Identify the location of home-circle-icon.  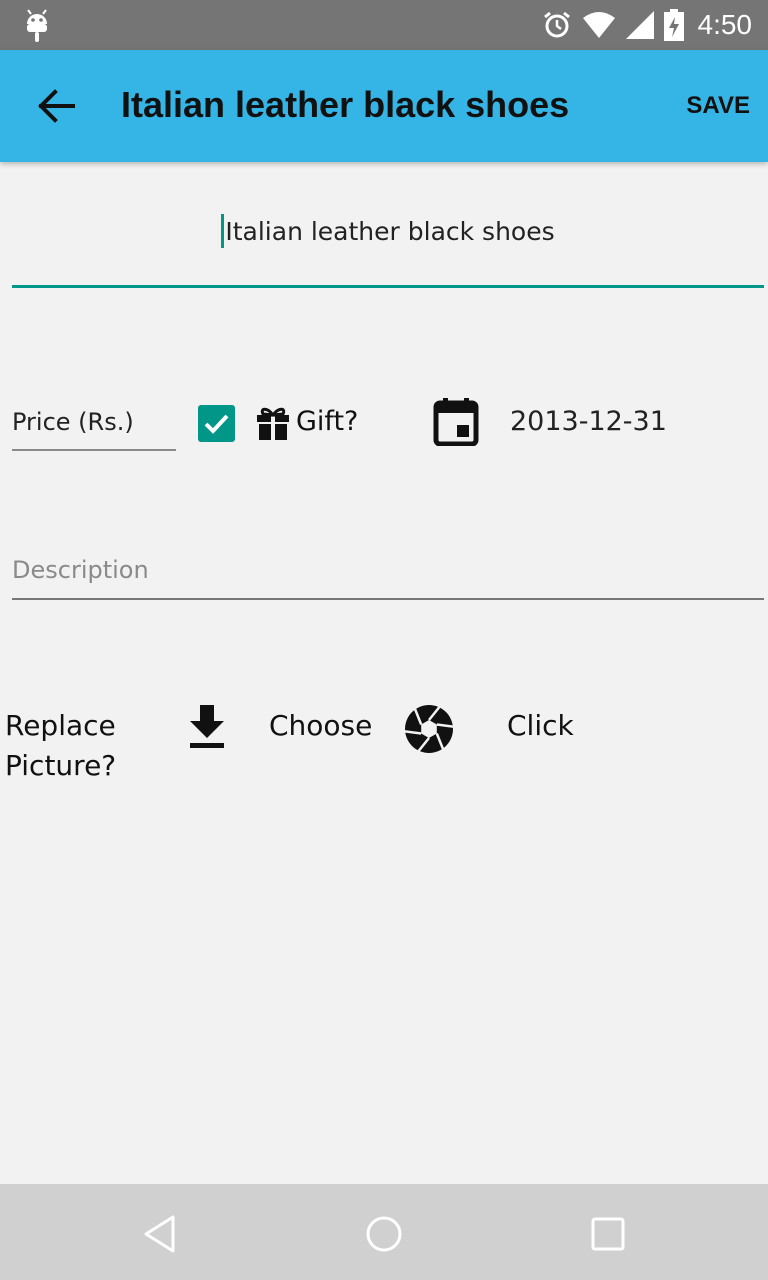
(384, 1234).